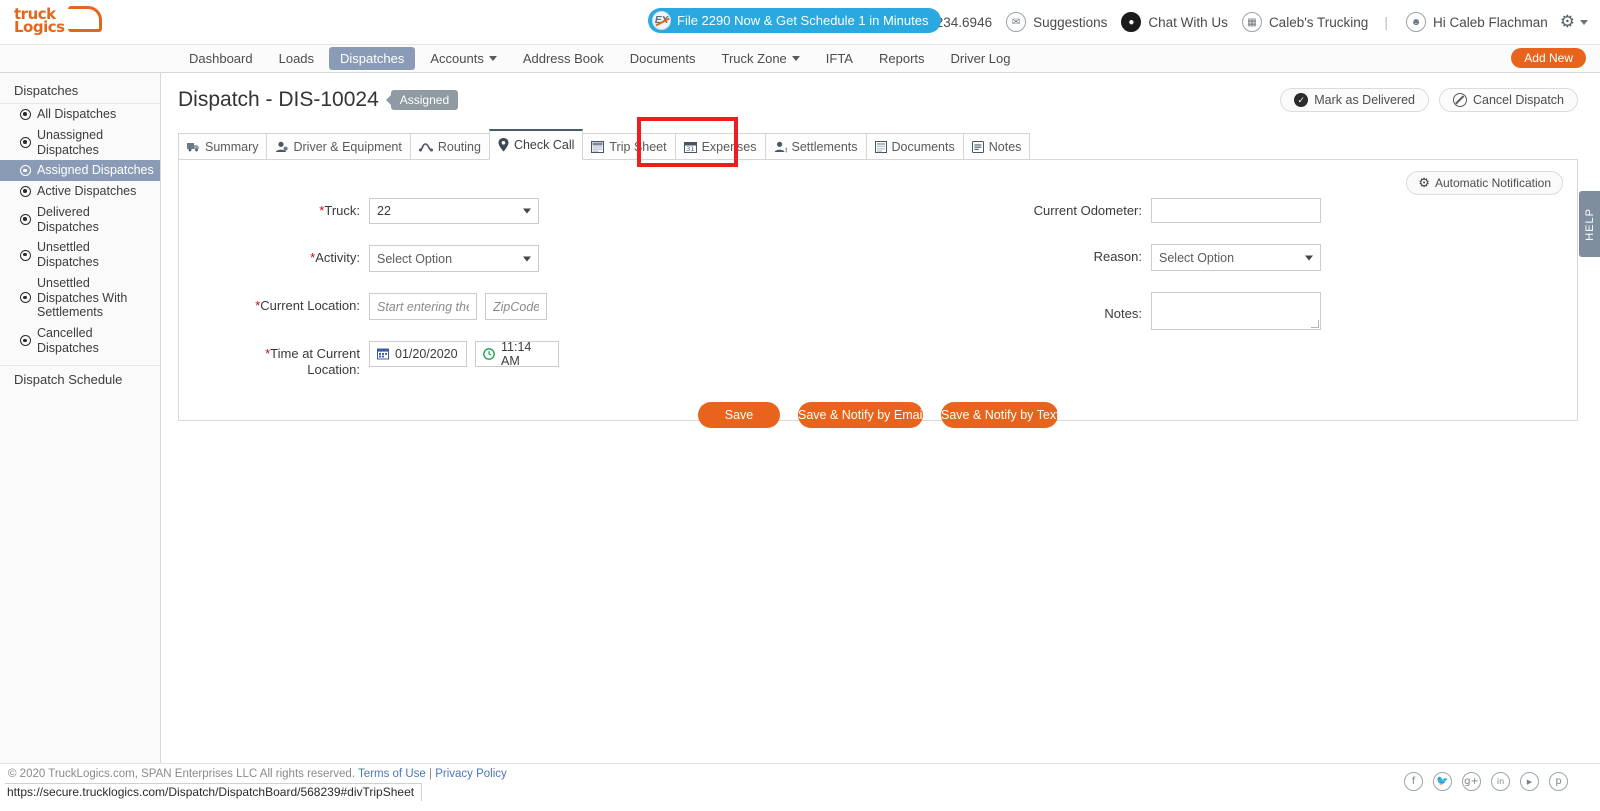  I want to click on building-icon: ▦, so click(1251, 22).